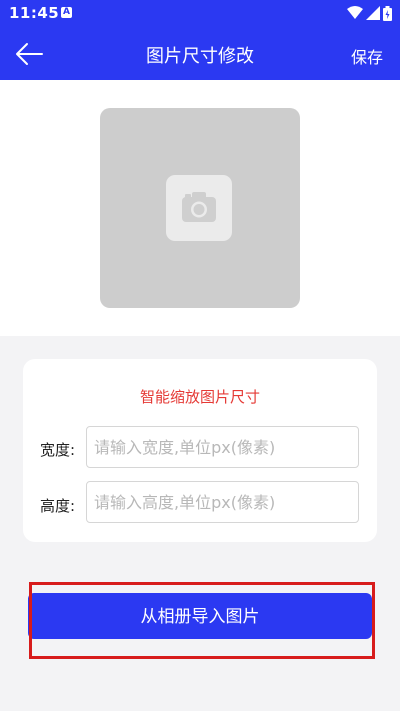 The width and height of the screenshot is (400, 711). What do you see at coordinates (58, 506) in the screenshot?
I see `height-label: 高度:` at bounding box center [58, 506].